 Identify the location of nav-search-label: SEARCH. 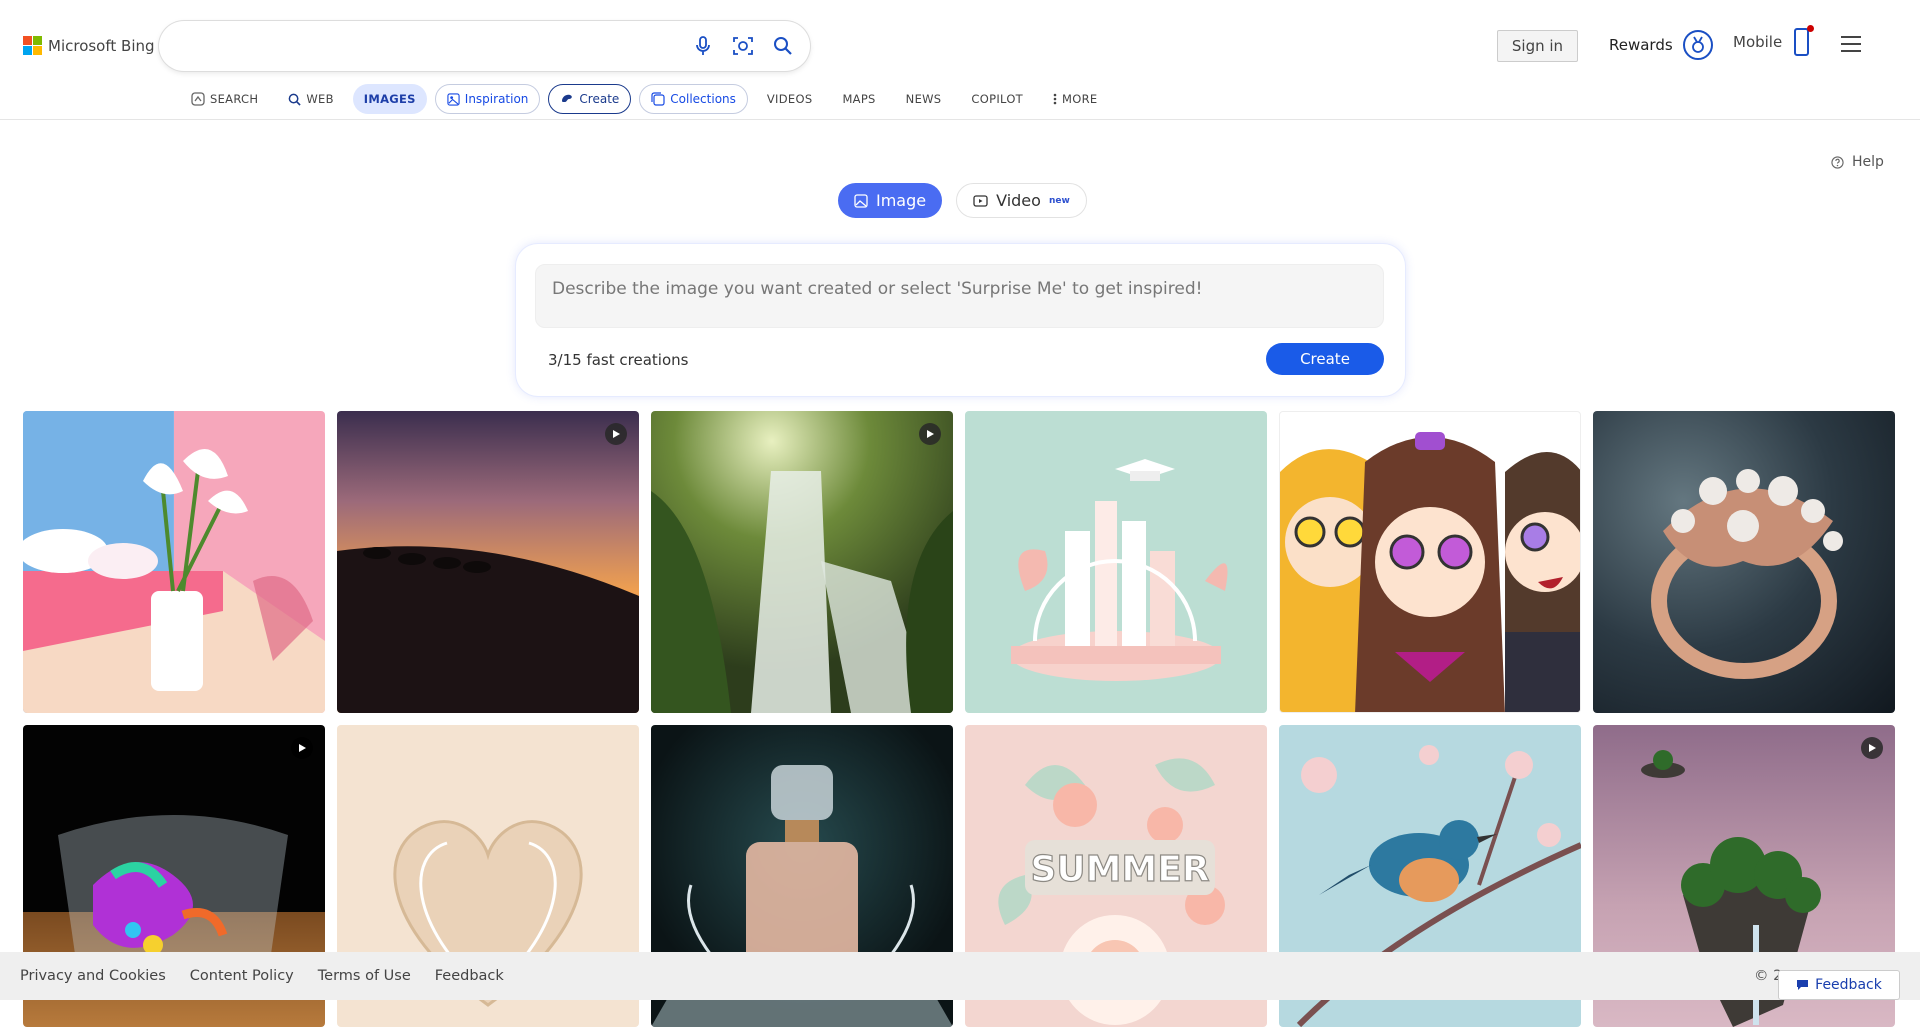
(234, 99).